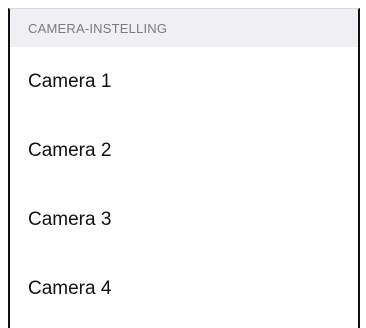 This screenshot has width=366, height=328. I want to click on camera-item-label: Camera 3, so click(70, 219).